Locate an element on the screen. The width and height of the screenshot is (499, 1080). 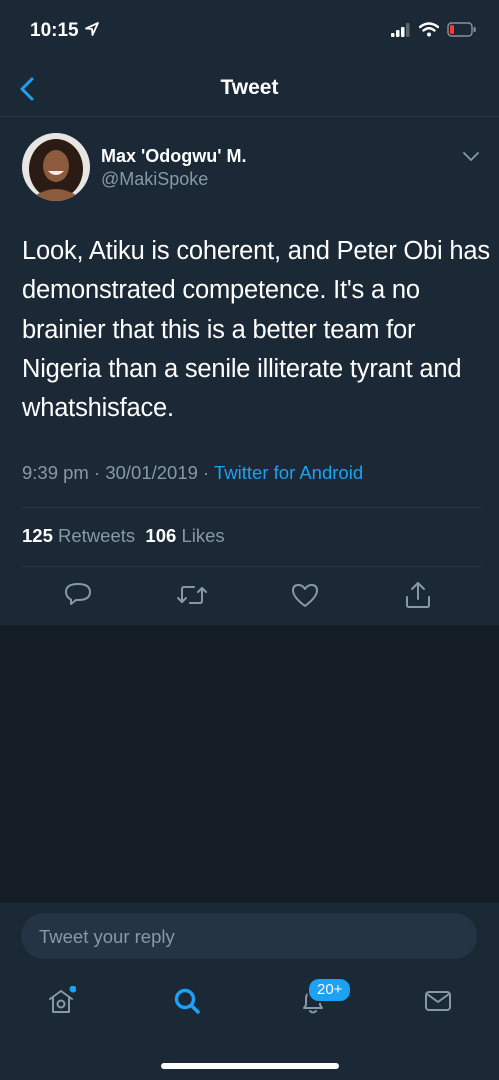
tweet-stats: 125 Retweets 106 Likes is located at coordinates (123, 536).